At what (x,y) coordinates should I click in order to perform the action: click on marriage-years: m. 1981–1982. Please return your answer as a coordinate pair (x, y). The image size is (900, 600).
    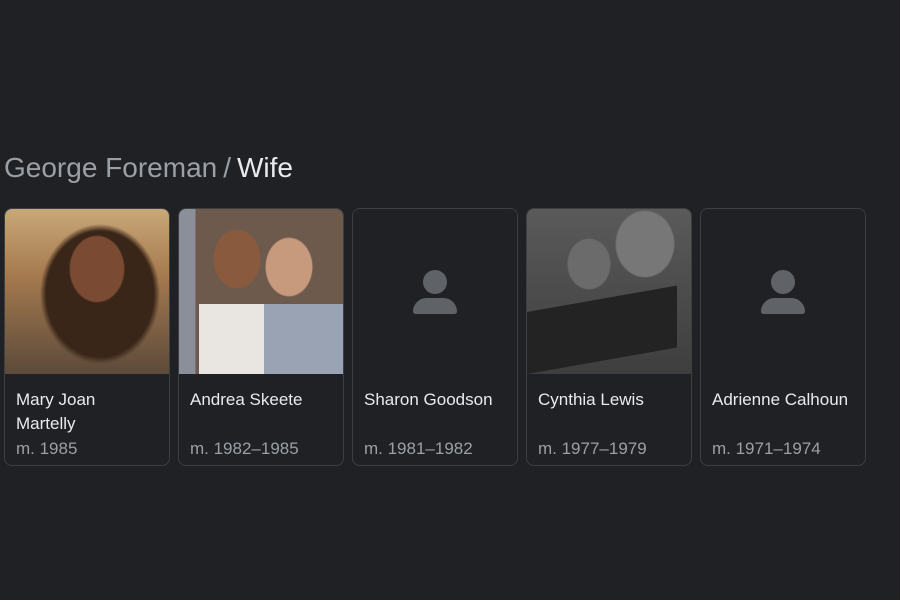
    Looking at the image, I should click on (418, 448).